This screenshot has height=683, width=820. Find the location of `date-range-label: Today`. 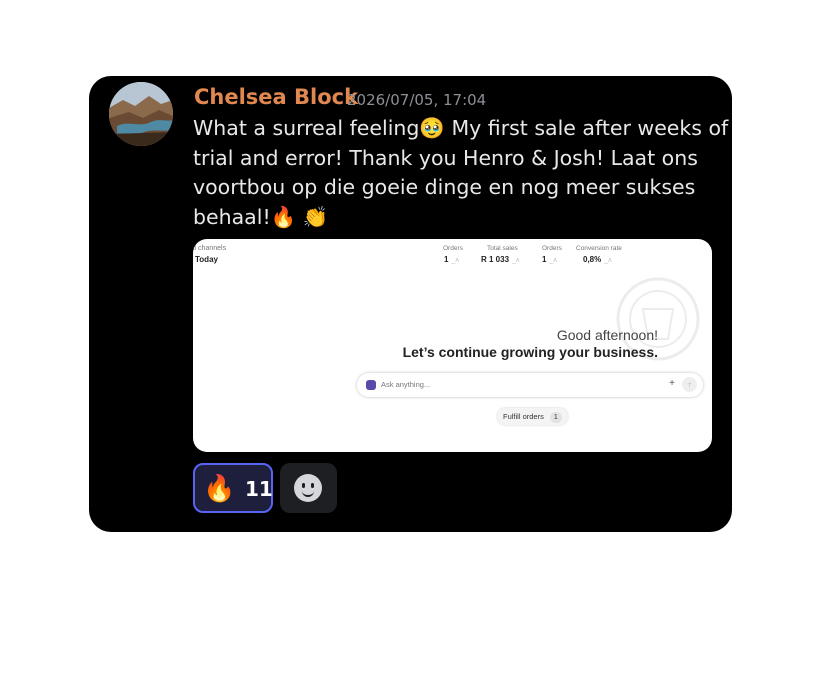

date-range-label: Today is located at coordinates (206, 259).